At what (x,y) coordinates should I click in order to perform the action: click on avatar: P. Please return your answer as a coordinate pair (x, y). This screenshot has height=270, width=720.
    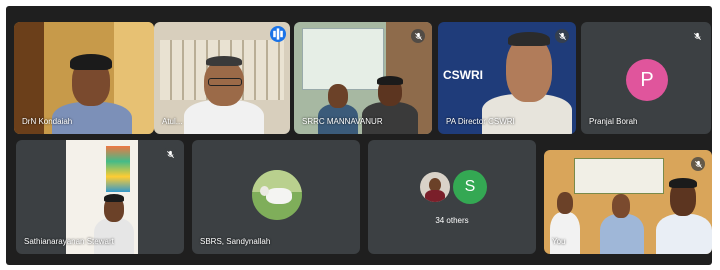
    Looking at the image, I should click on (647, 80).